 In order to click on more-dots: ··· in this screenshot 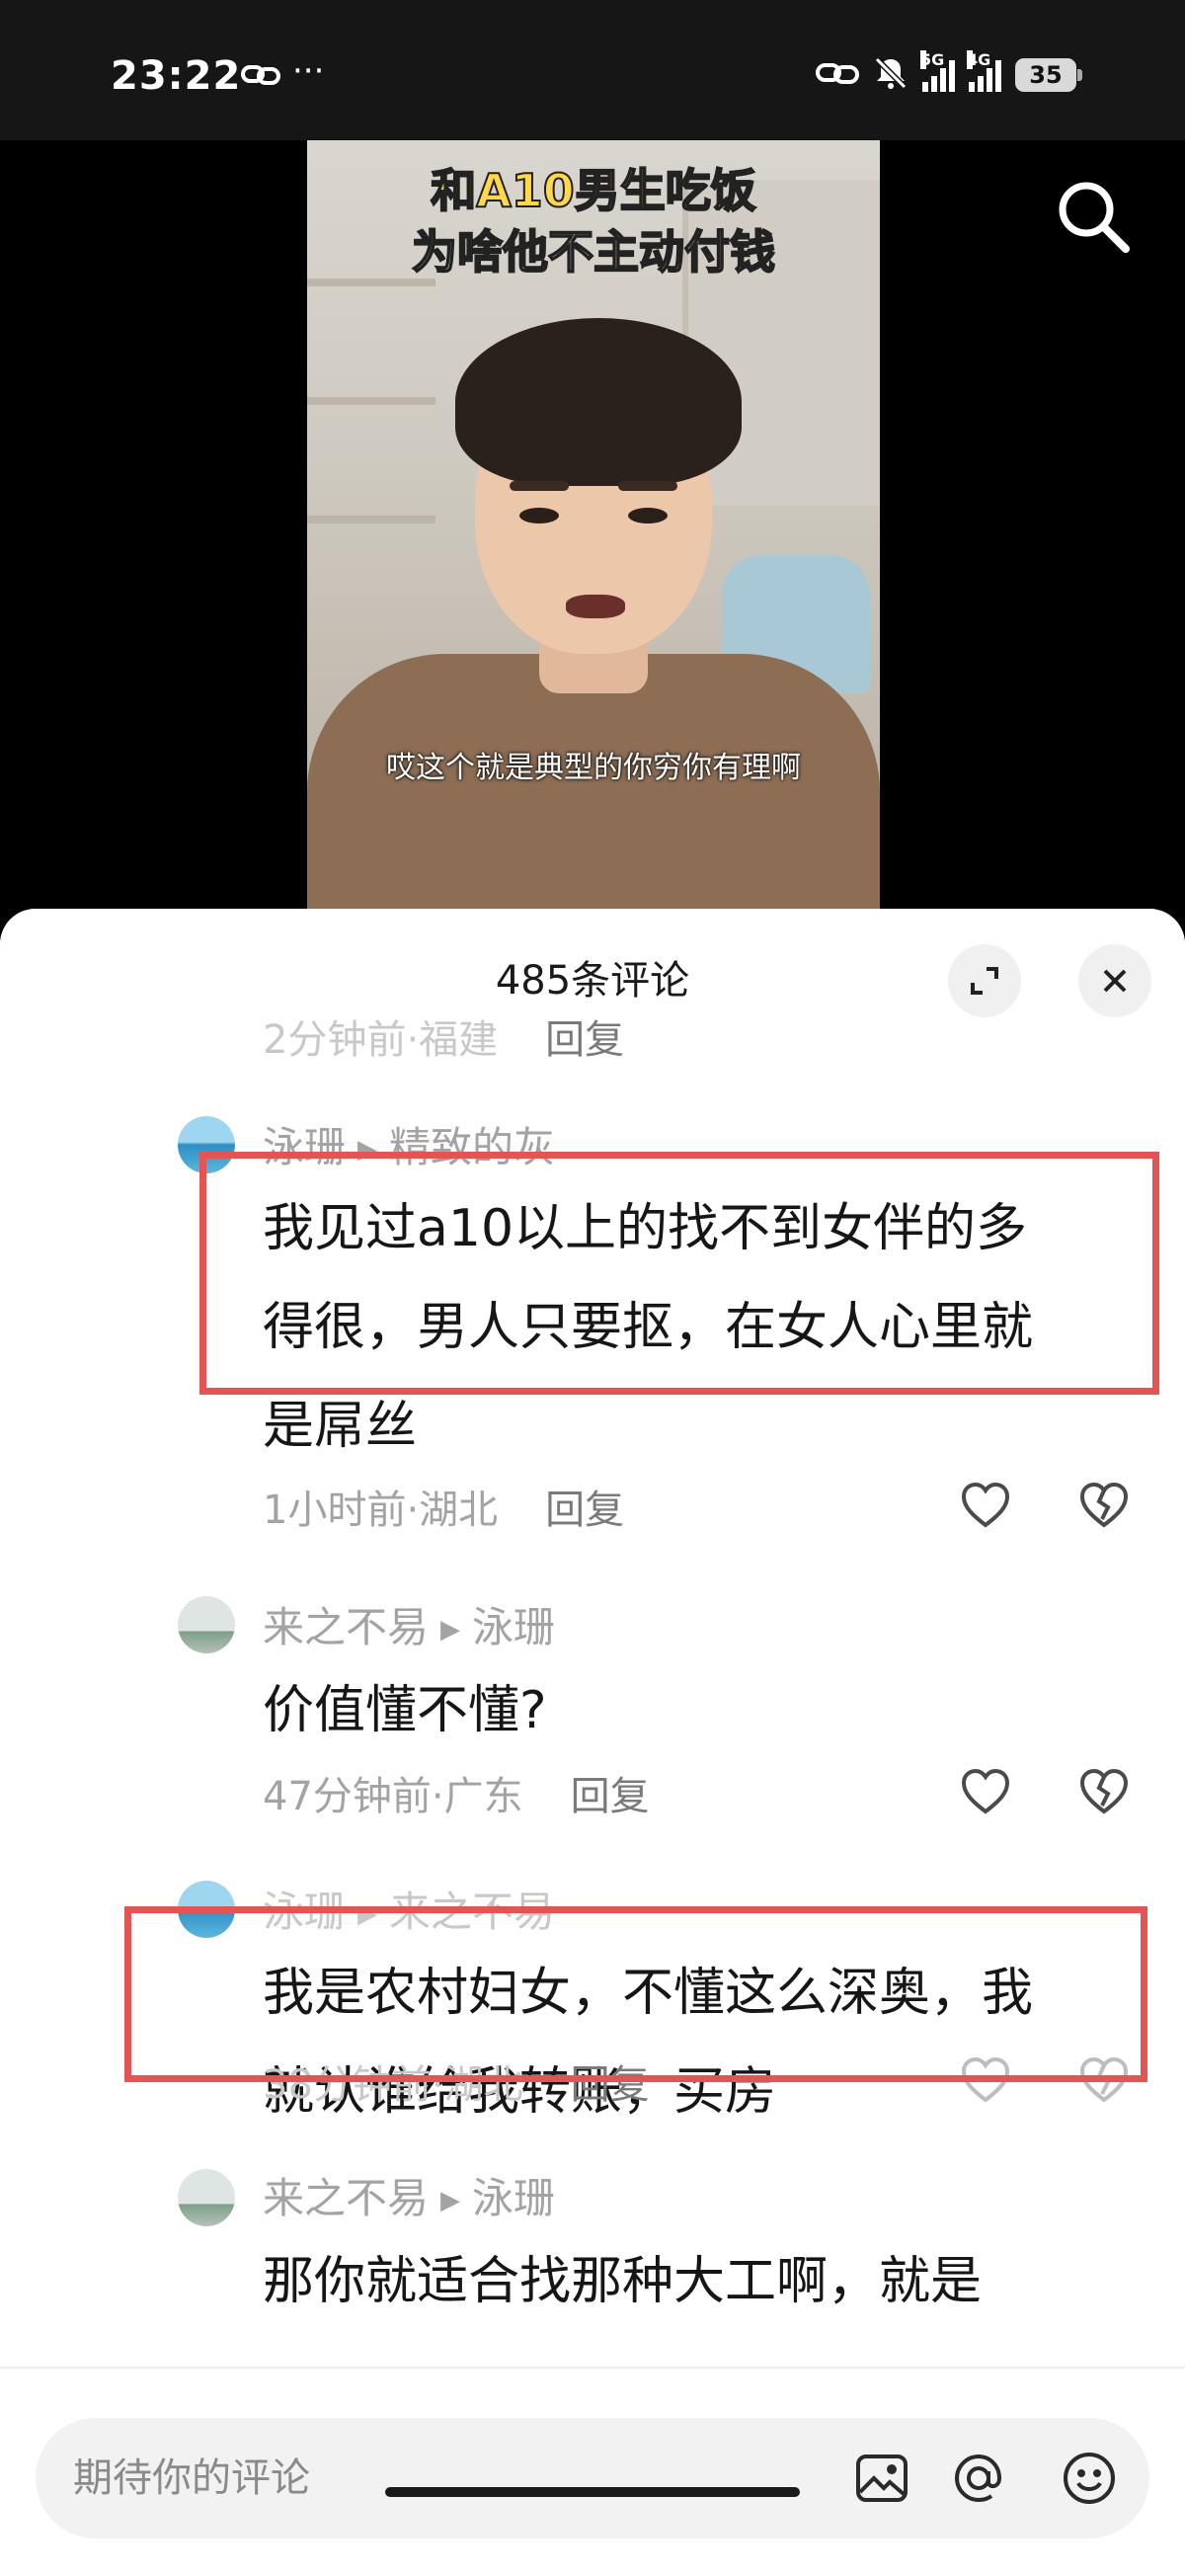, I will do `click(308, 71)`.